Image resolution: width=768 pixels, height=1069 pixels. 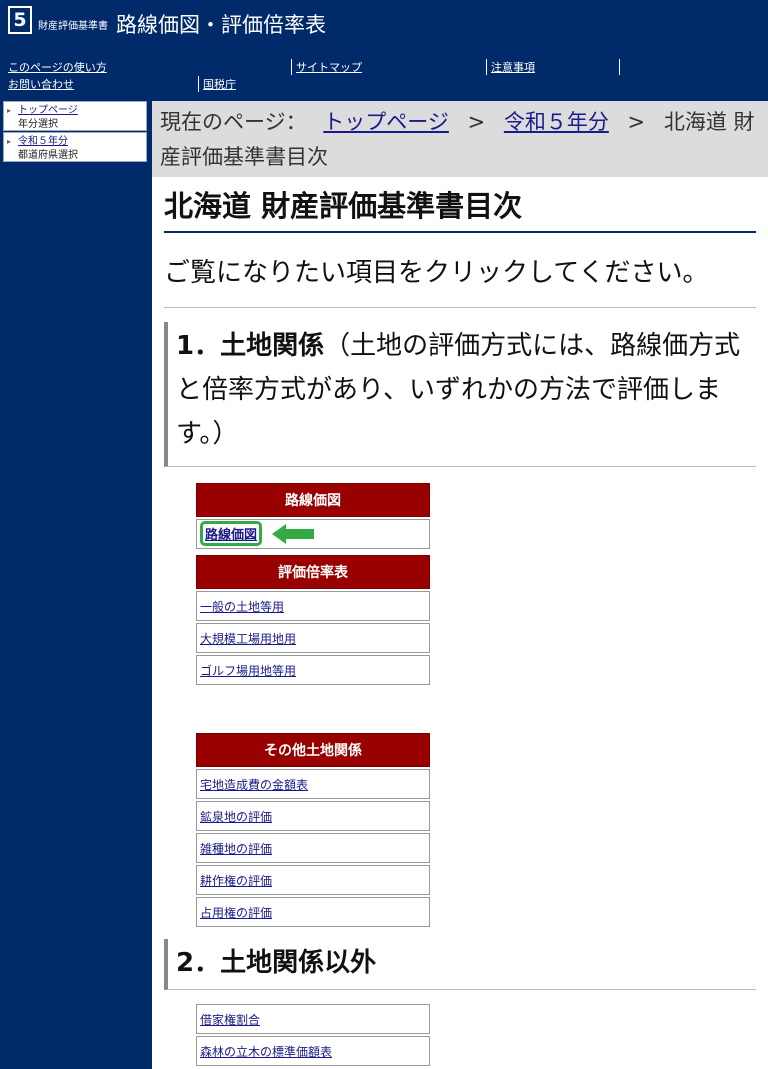 What do you see at coordinates (266, 1052) in the screenshot?
I see `link-forest-price: 森林の立木の標準価額表` at bounding box center [266, 1052].